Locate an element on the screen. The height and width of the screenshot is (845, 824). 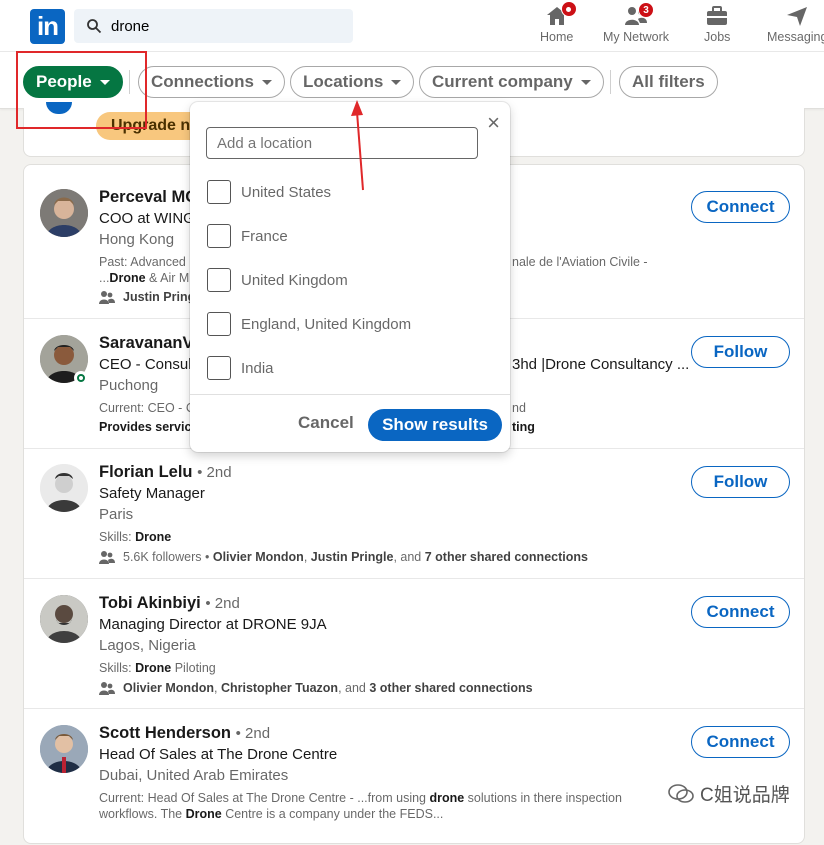
nav-label: Home is located at coordinates (557, 37).